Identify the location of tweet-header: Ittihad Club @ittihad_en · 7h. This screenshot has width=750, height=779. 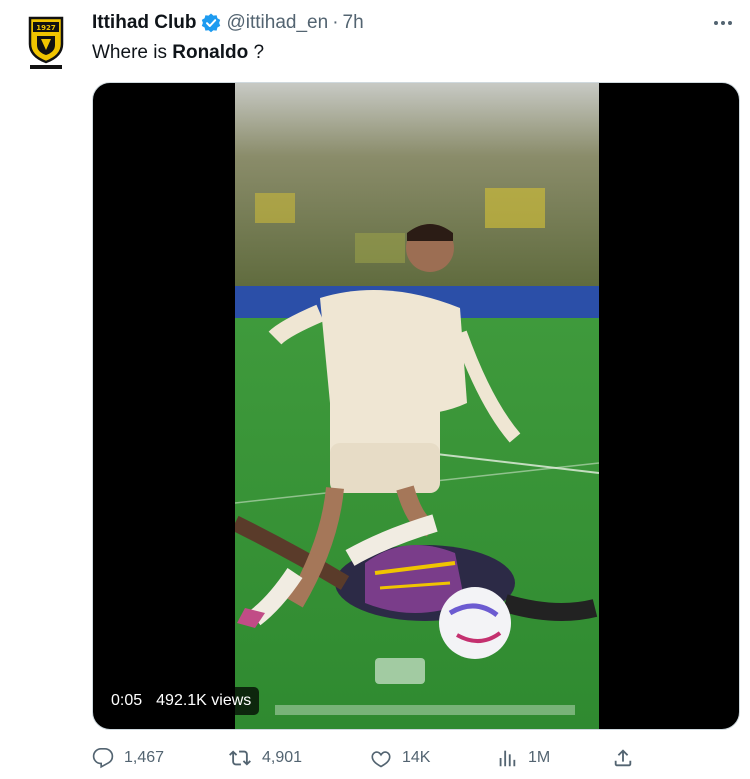
(228, 23).